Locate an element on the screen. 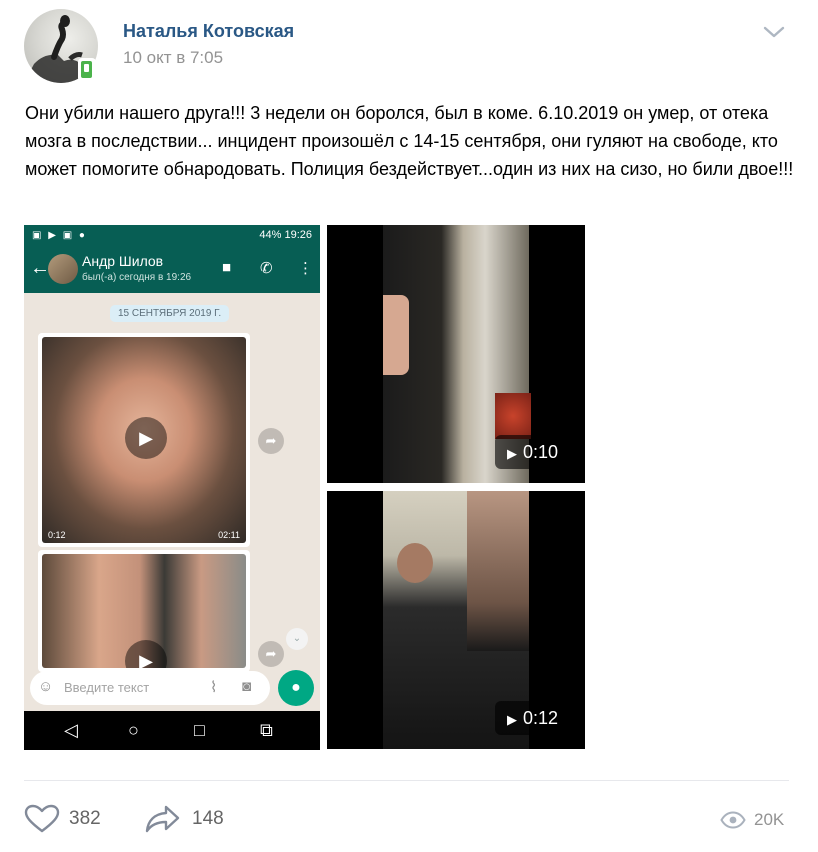 The image size is (818, 852). microphone-icon: ● is located at coordinates (296, 688).